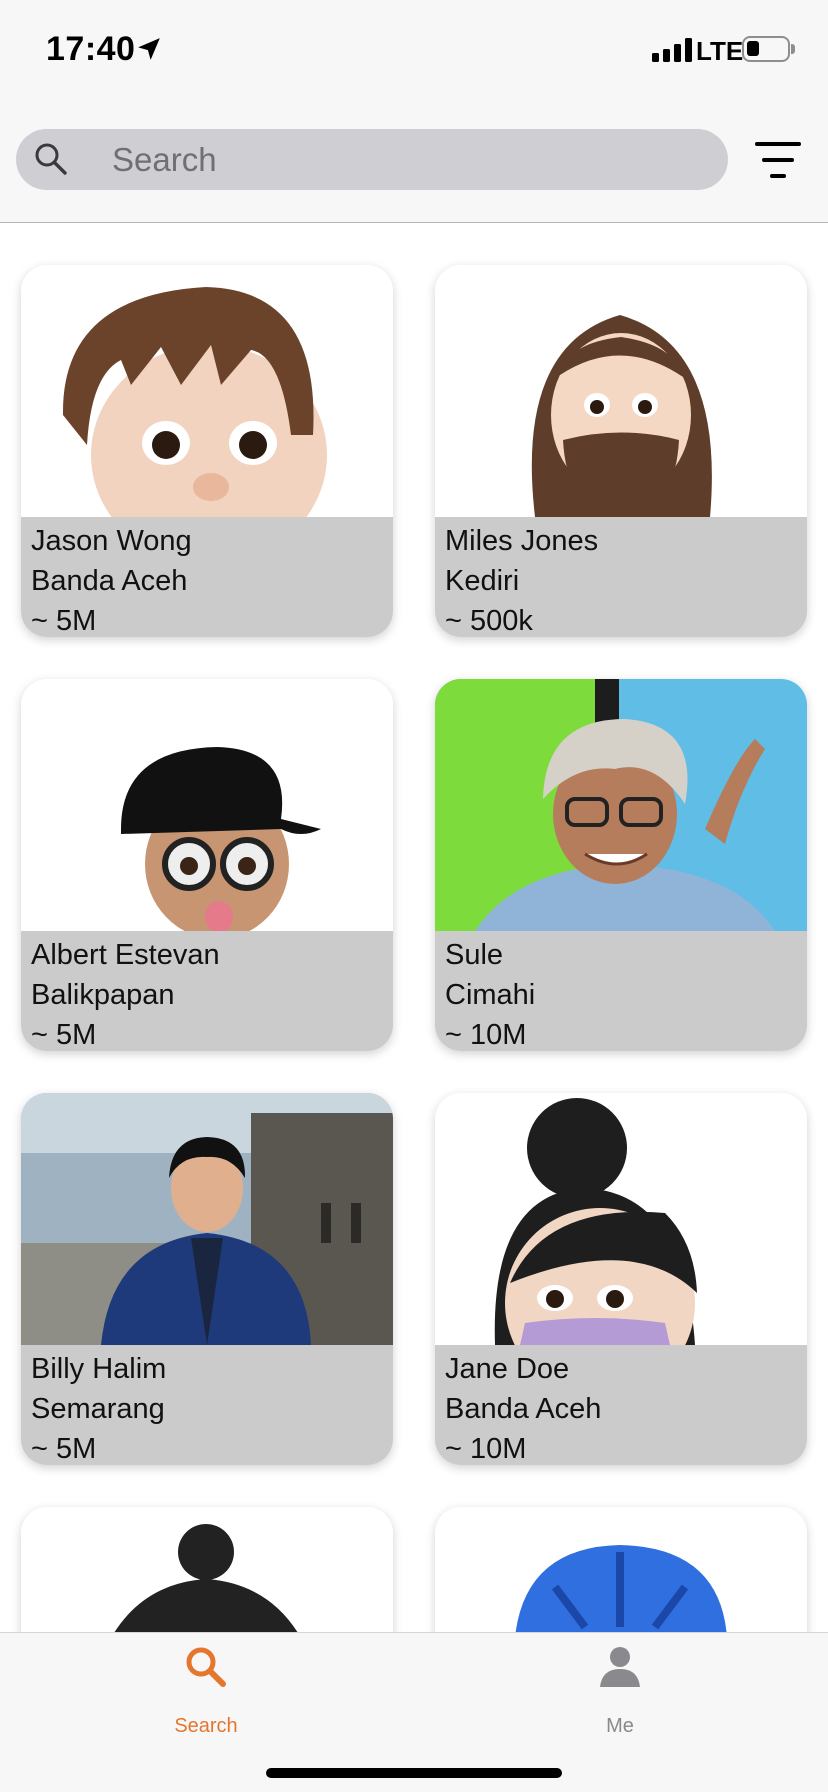  I want to click on tab-label: Me, so click(620, 1726).